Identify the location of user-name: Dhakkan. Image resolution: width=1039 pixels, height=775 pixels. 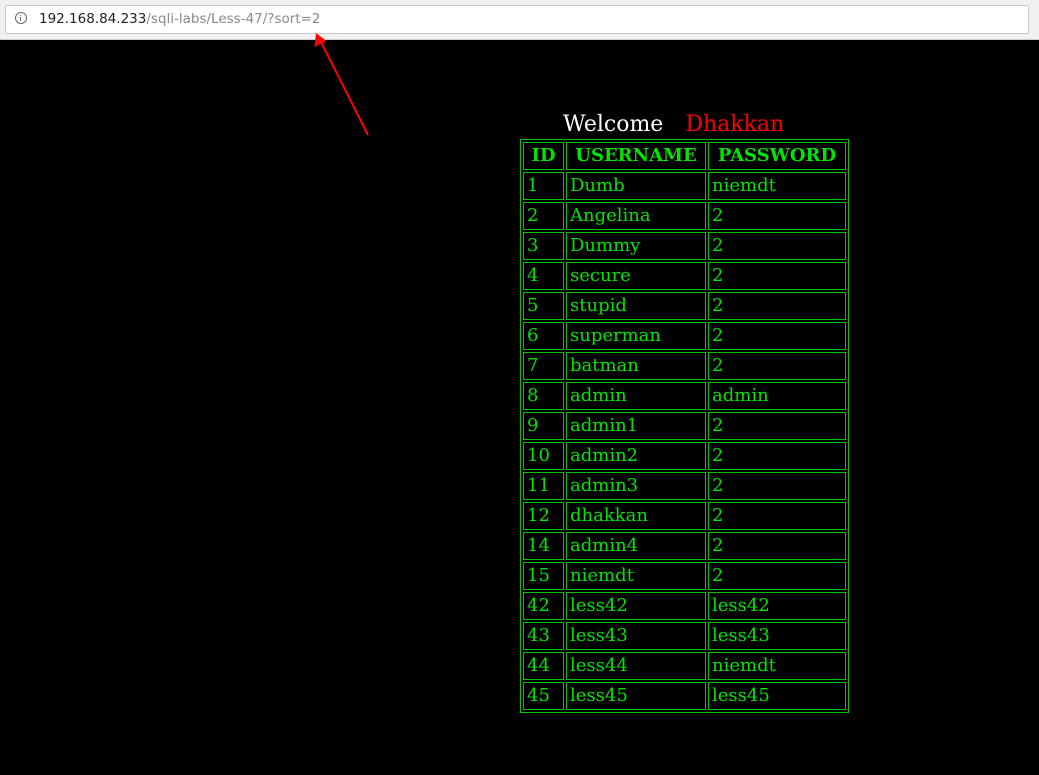
(735, 124).